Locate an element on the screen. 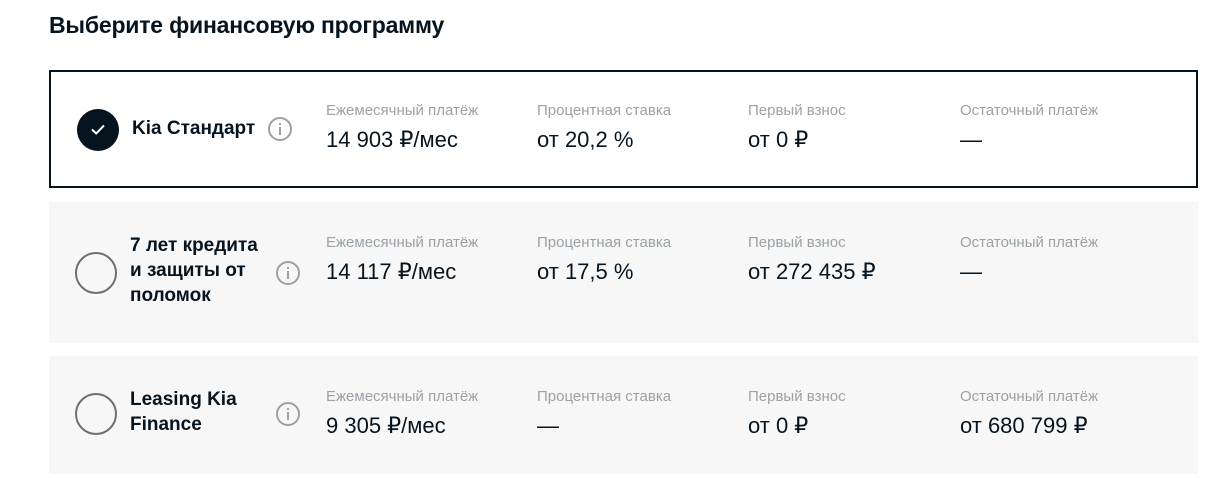  program-name: Leasing Kia Finance is located at coordinates (183, 412).